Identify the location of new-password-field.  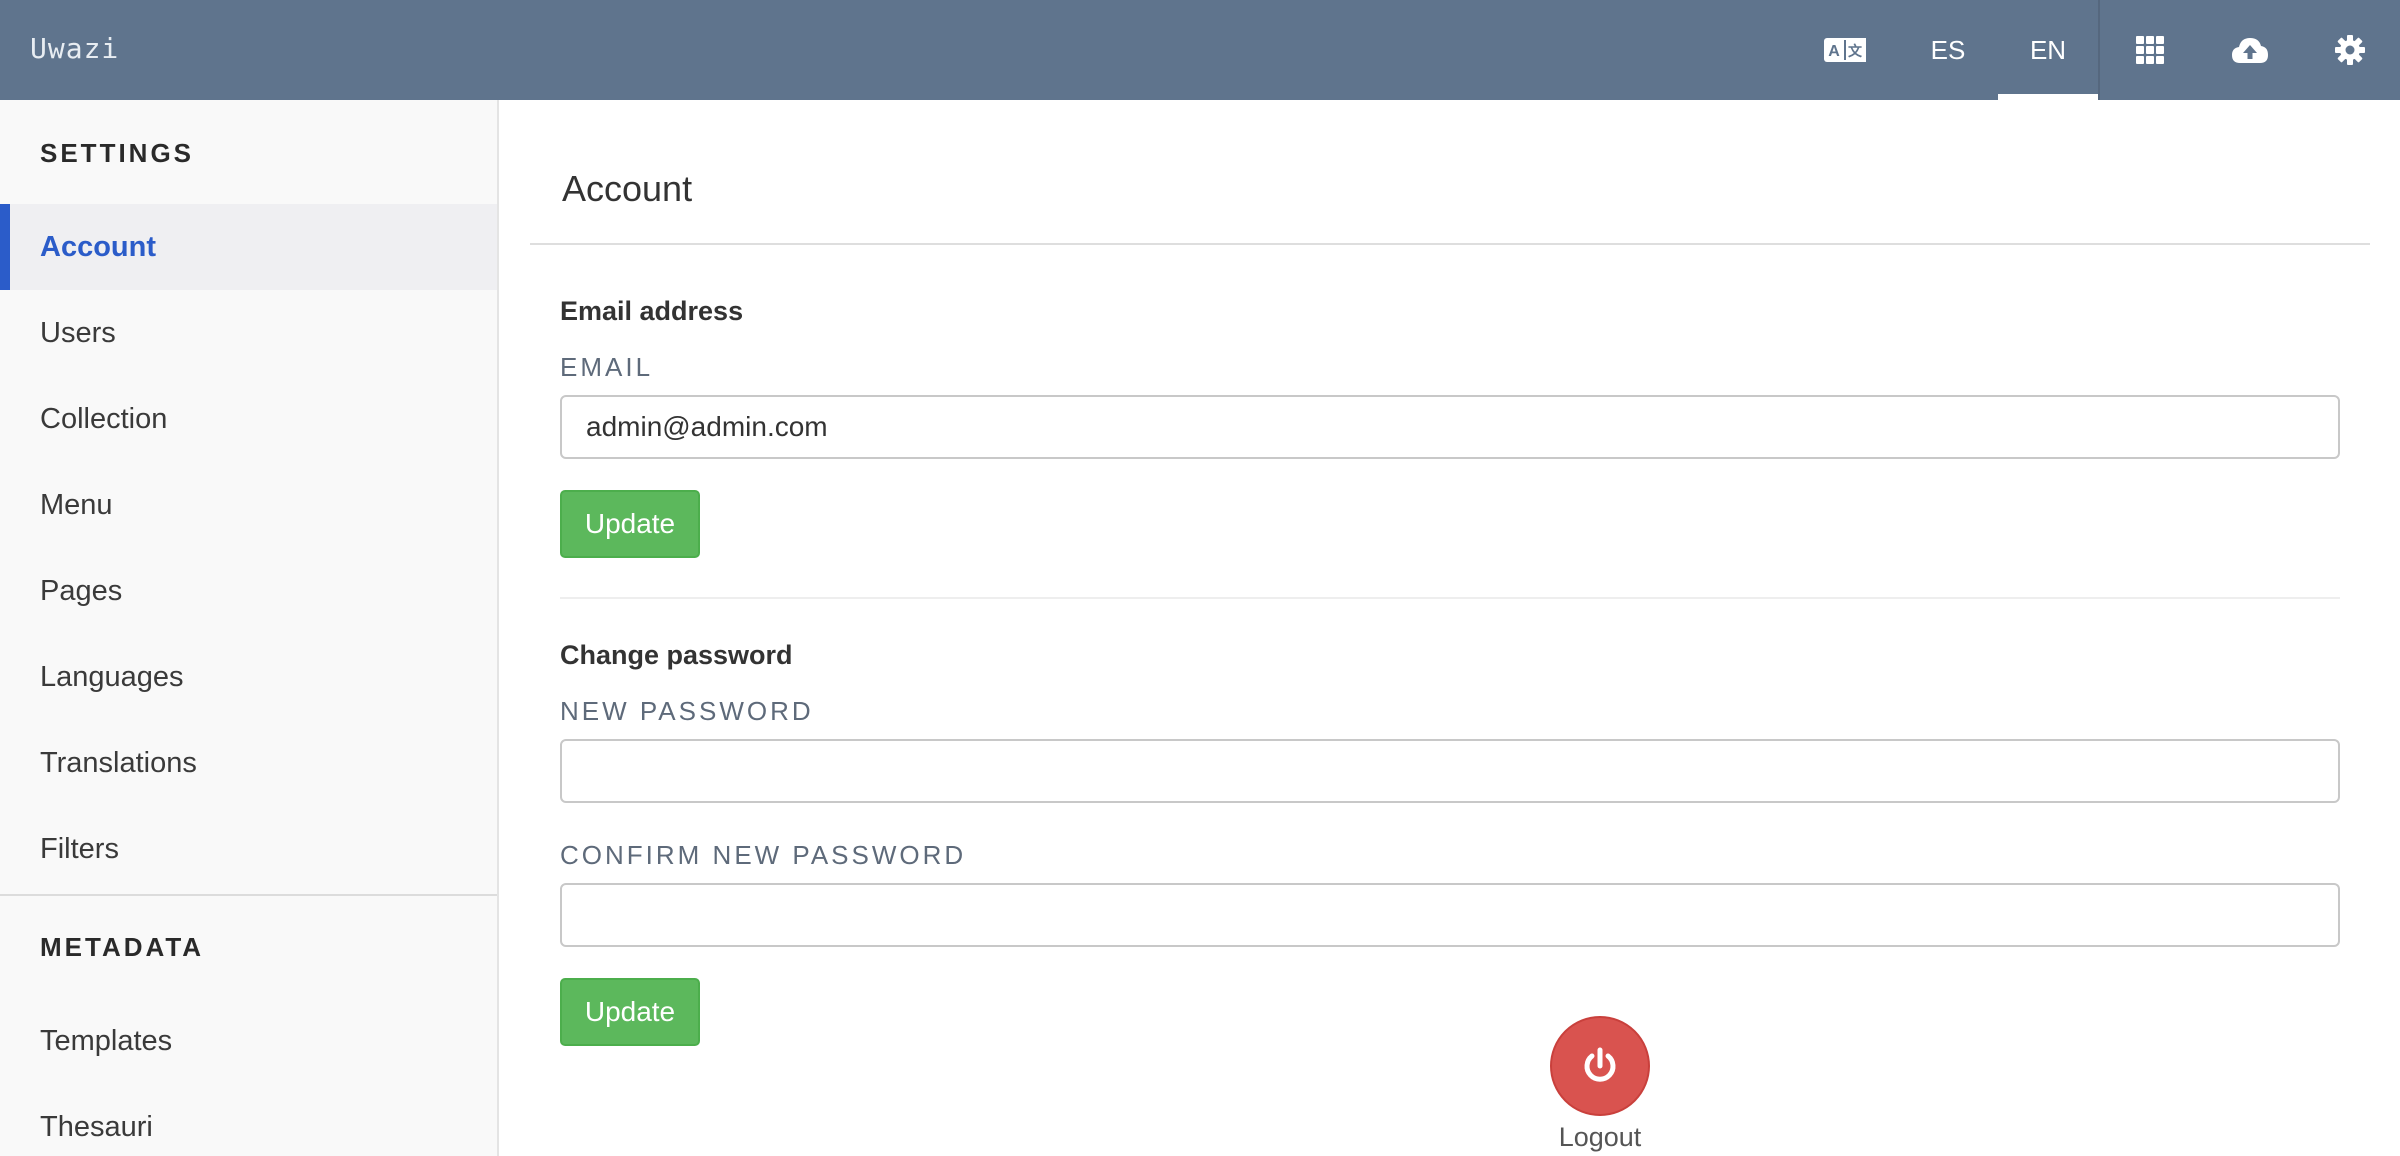
(1450, 771).